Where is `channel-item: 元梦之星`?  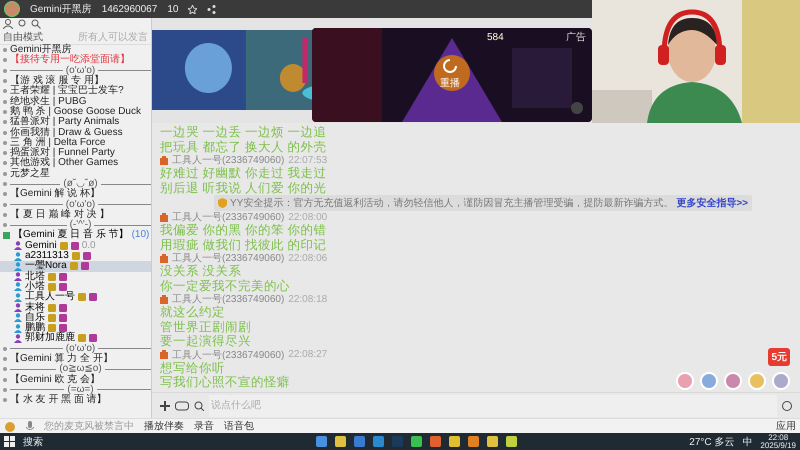 channel-item: 元梦之星 is located at coordinates (75, 173).